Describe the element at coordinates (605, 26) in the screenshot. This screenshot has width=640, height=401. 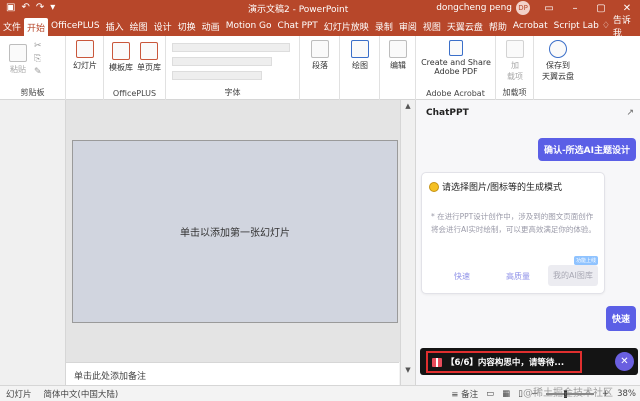
I see `lightbulb-icon: ♢` at that location.